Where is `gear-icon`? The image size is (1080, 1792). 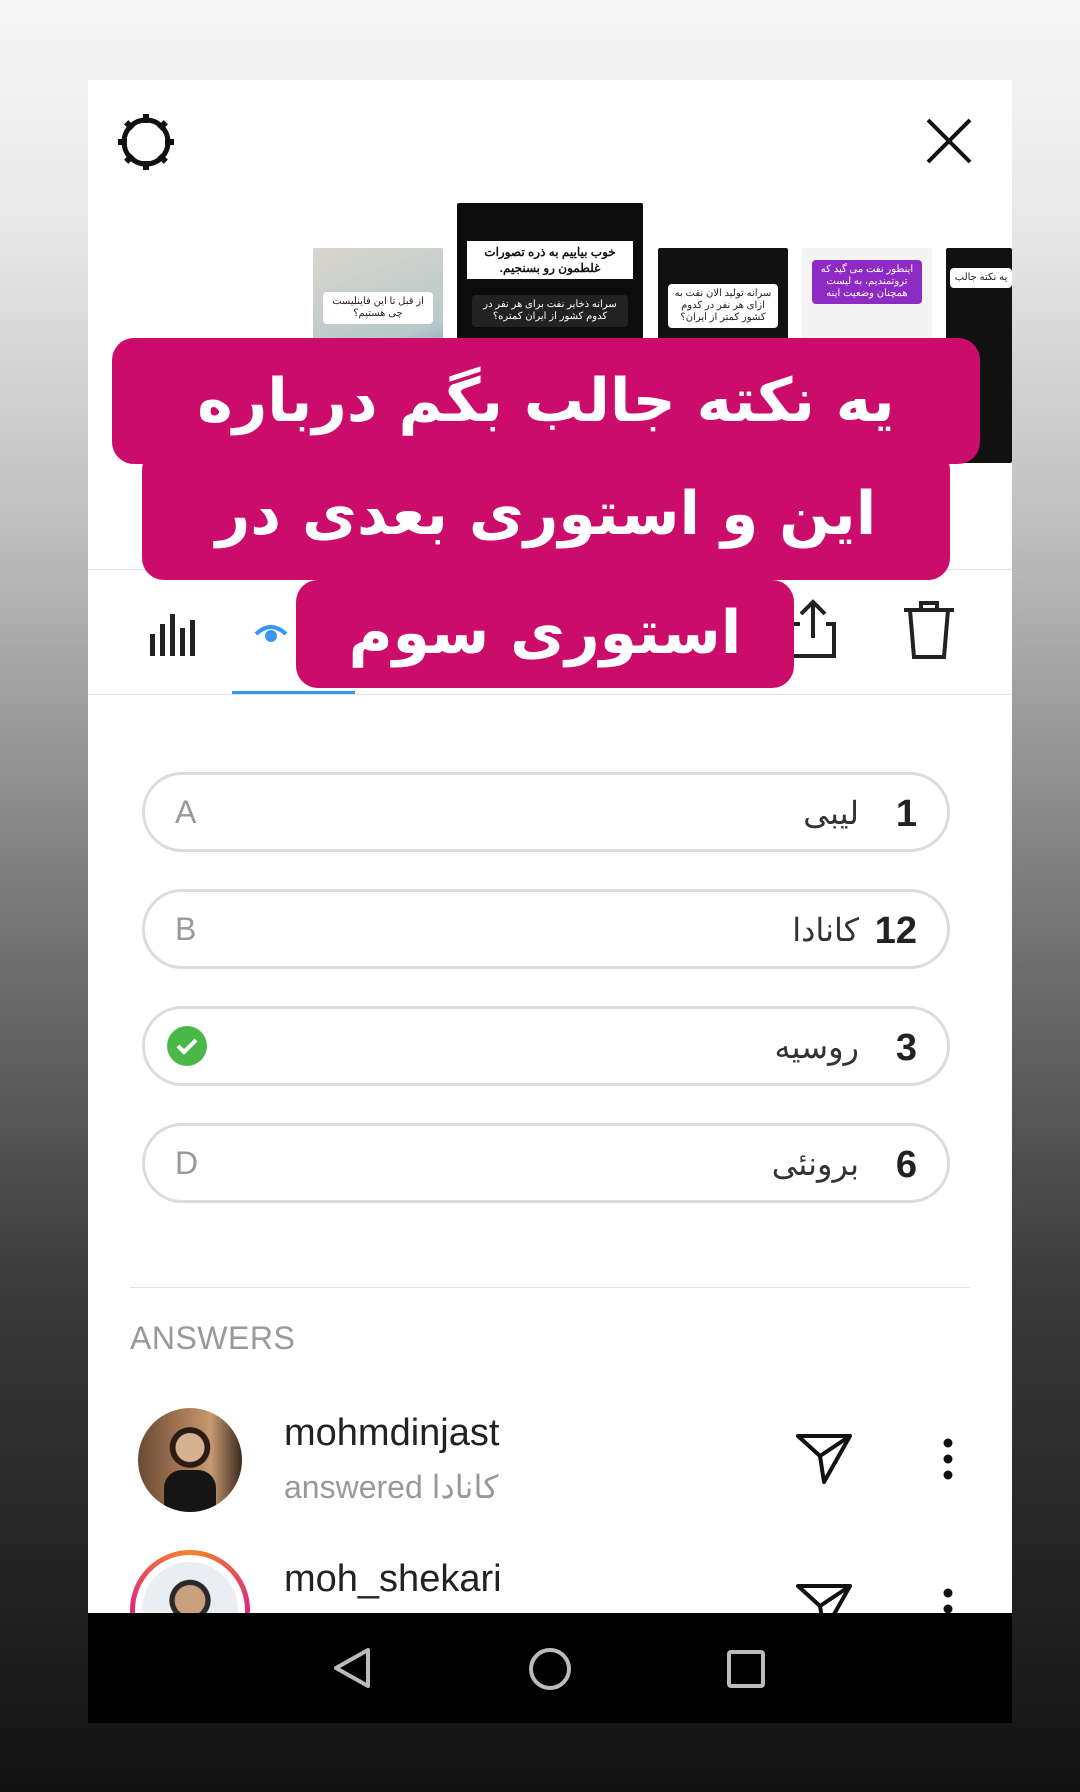
gear-icon is located at coordinates (146, 142).